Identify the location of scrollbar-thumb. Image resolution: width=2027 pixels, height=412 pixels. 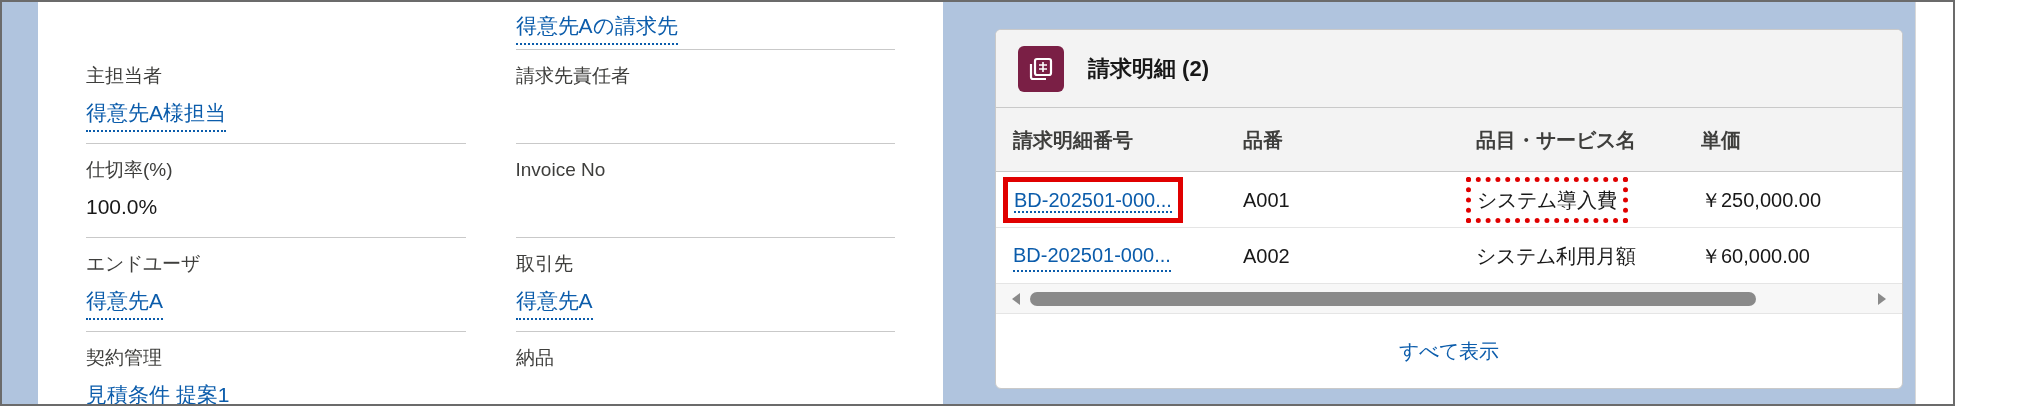
(1393, 298).